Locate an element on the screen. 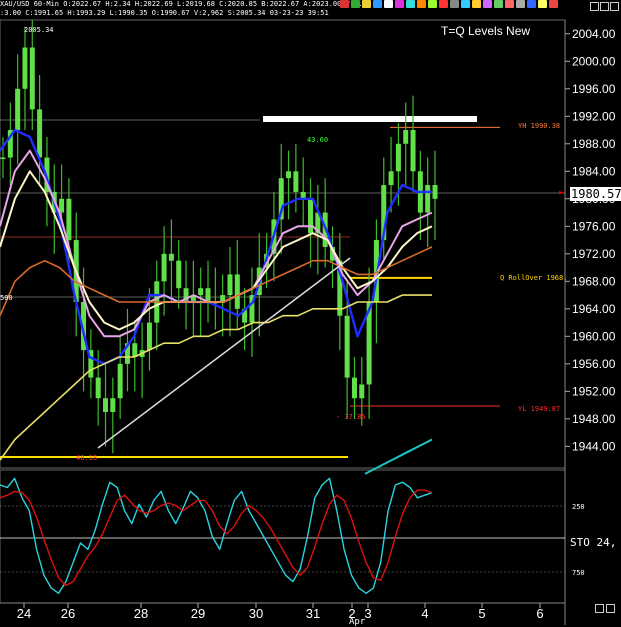 The image size is (621, 627). chart-annotation: 43.60 is located at coordinates (317, 140).